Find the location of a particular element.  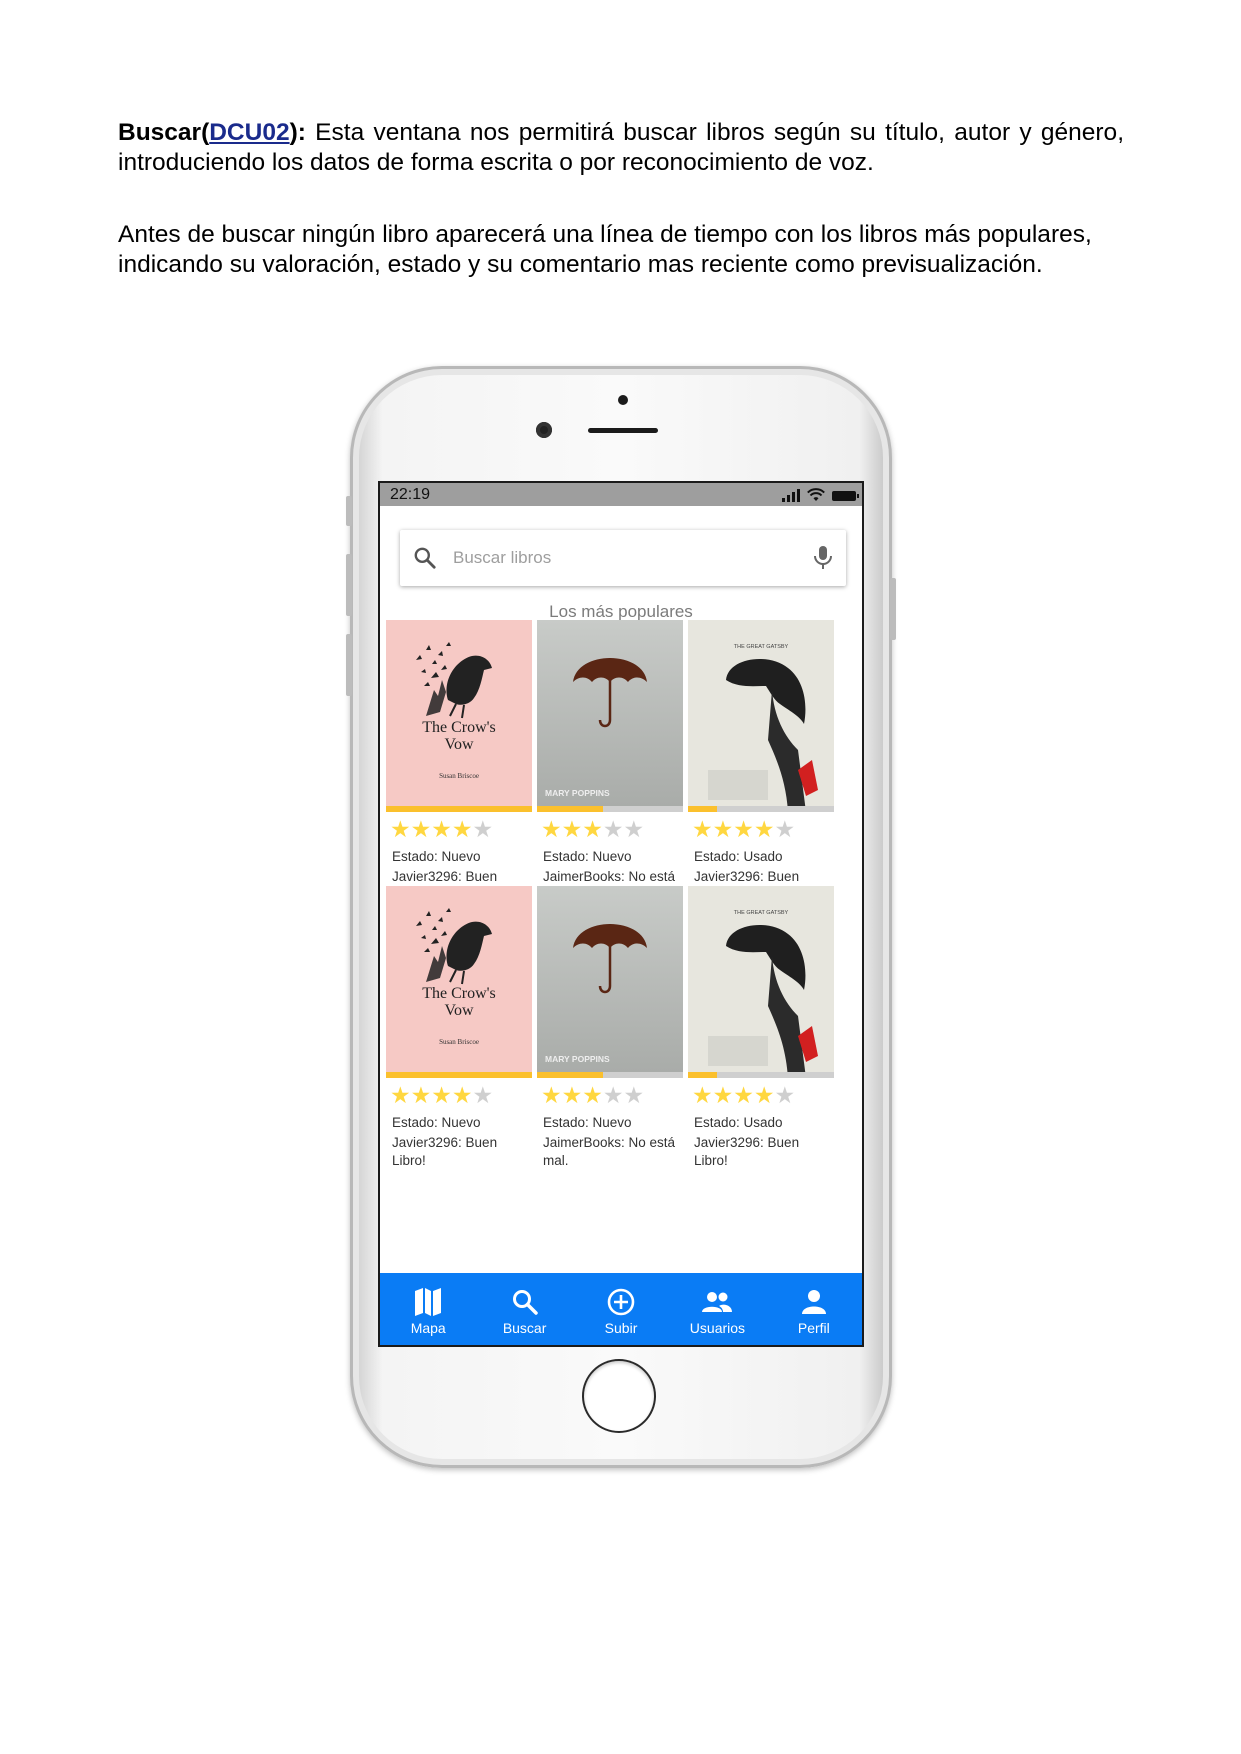

mute-switch is located at coordinates (349, 511).